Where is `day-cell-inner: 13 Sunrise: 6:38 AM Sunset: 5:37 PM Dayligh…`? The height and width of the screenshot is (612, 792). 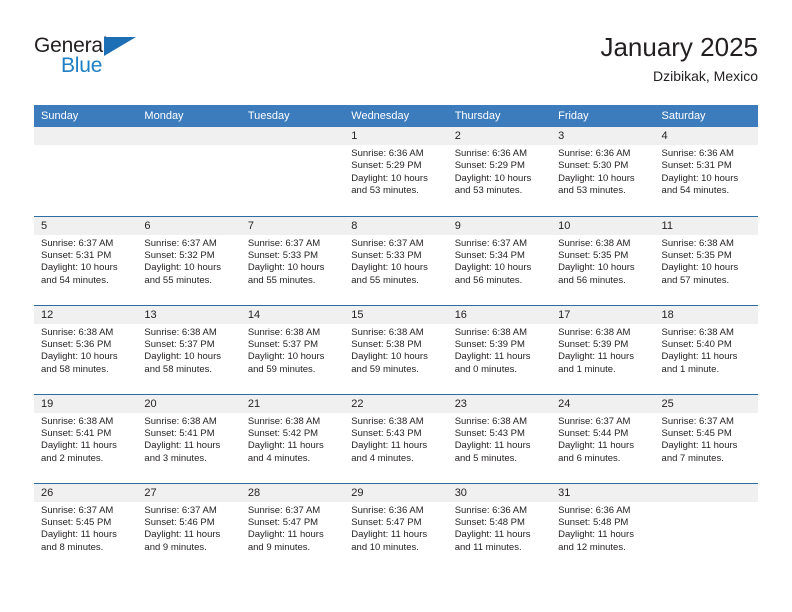 day-cell-inner: 13 Sunrise: 6:38 AM Sunset: 5:37 PM Dayligh… is located at coordinates (189, 349).